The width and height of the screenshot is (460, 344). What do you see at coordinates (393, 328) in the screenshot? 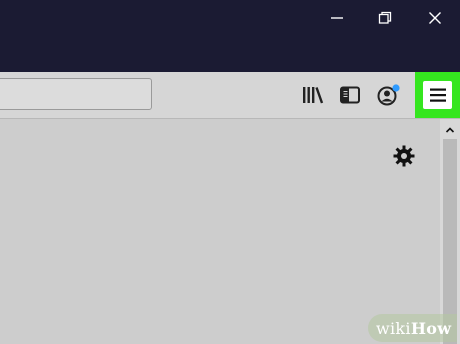
I see `watermark-wiki: wiki` at bounding box center [393, 328].